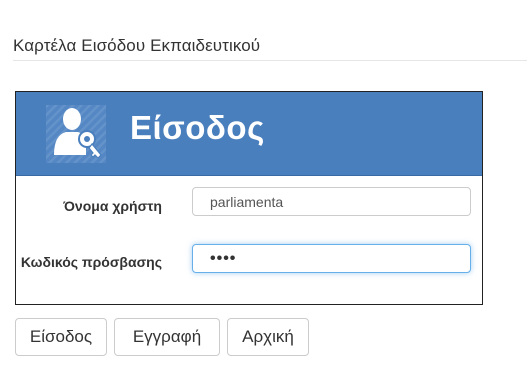 The width and height of the screenshot is (527, 374). I want to click on password-label: Κωδικός πρόσβασης, so click(91, 262).